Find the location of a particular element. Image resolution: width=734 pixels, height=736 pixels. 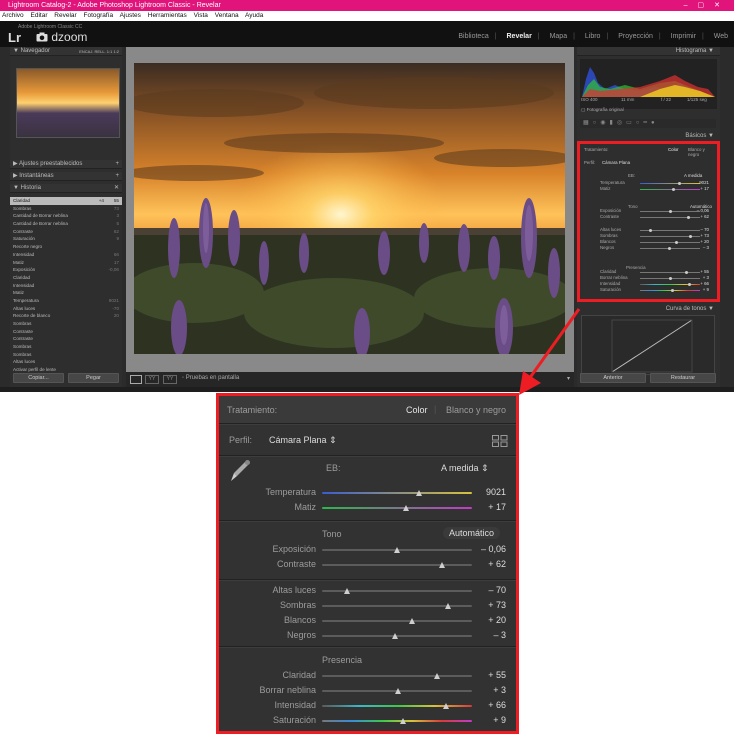

clarity-slider is located at coordinates (397, 676).